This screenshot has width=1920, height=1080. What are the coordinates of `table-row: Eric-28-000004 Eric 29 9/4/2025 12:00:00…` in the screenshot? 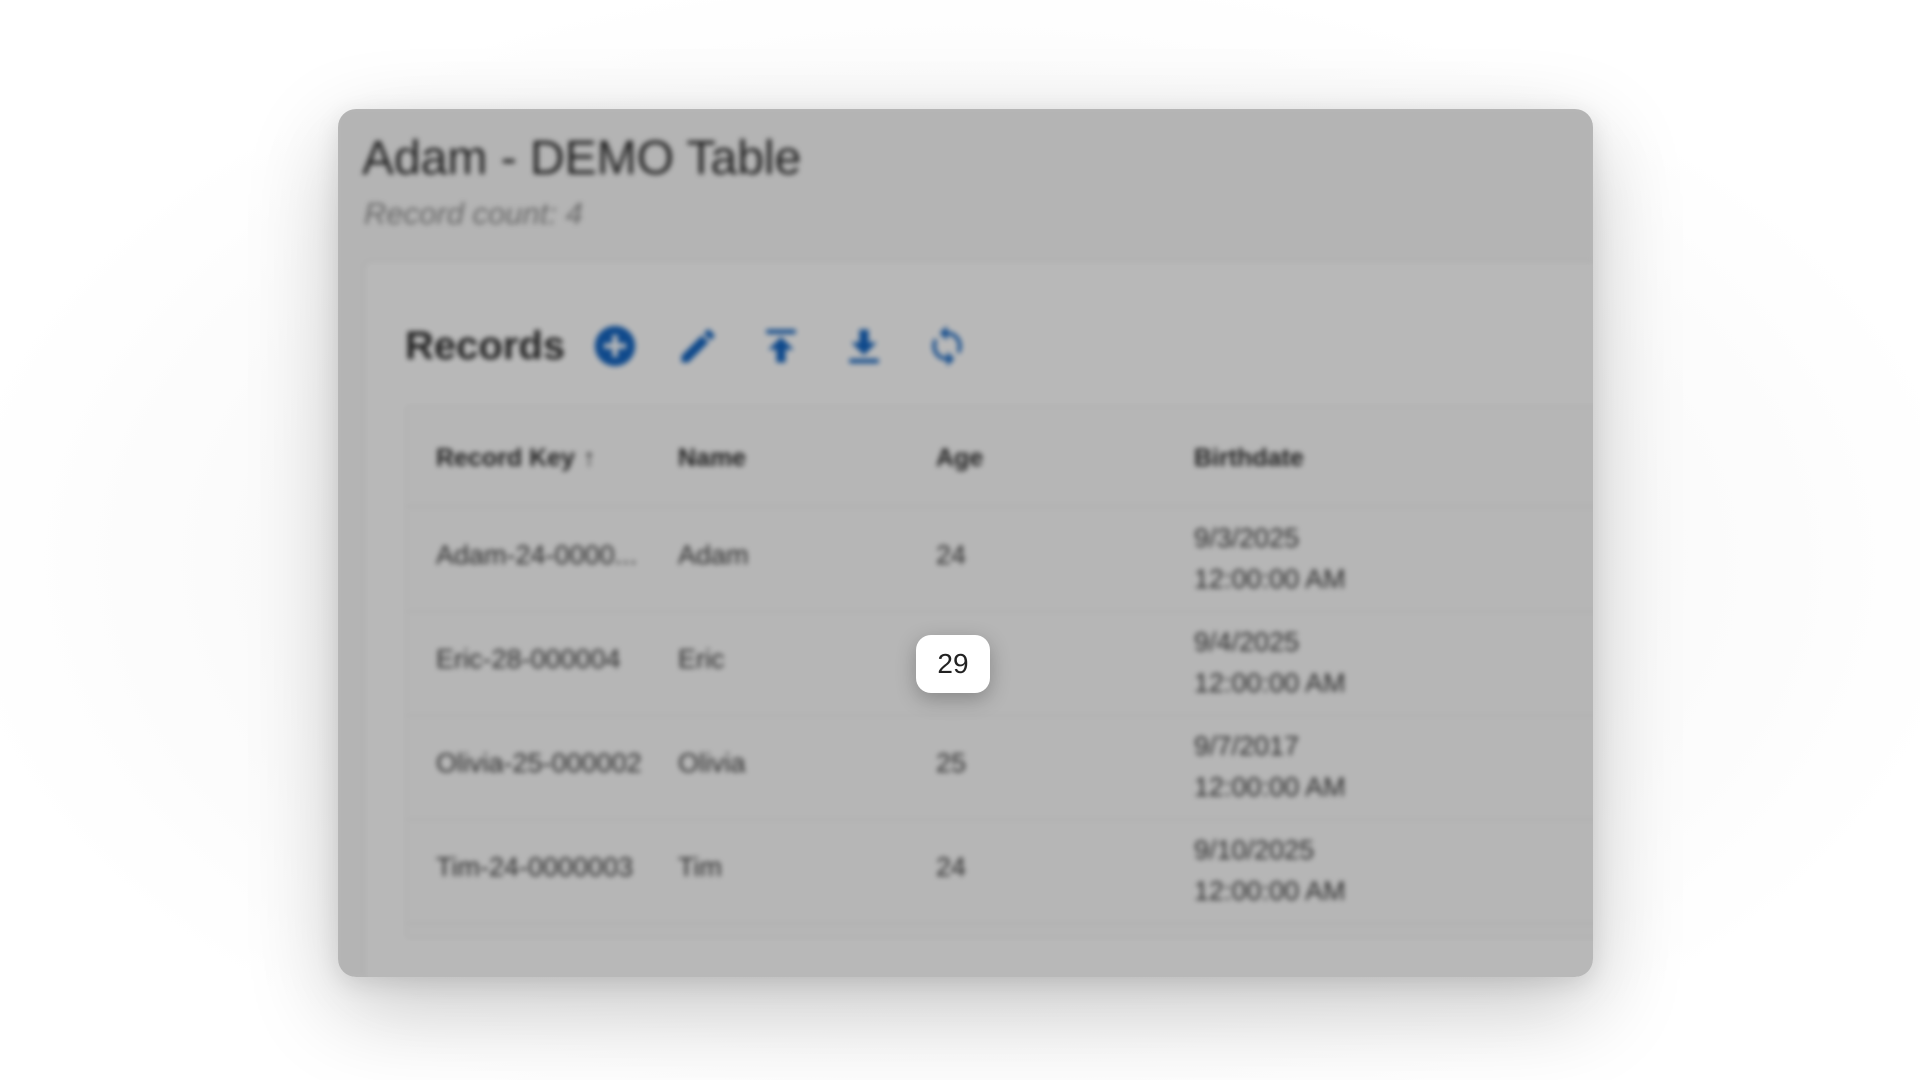 It's located at (999, 663).